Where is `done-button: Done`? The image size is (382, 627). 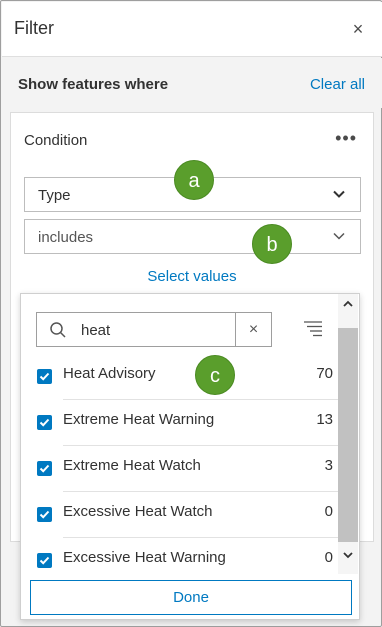 done-button: Done is located at coordinates (191, 597).